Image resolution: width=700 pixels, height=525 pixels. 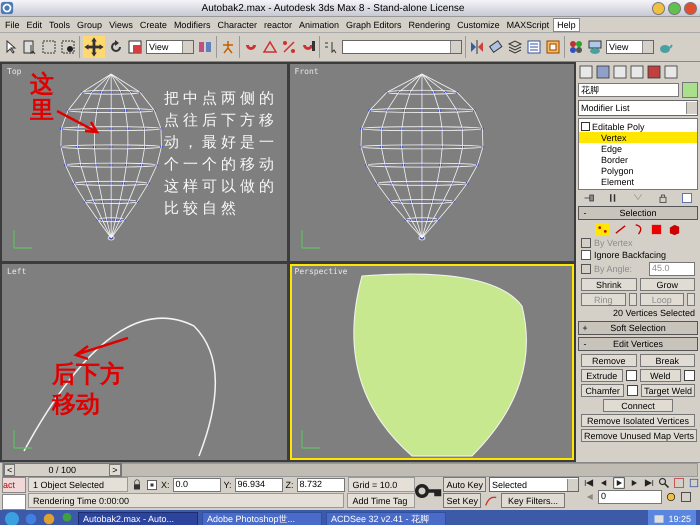 What do you see at coordinates (331, 47) in the screenshot?
I see `named-selection-icon` at bounding box center [331, 47].